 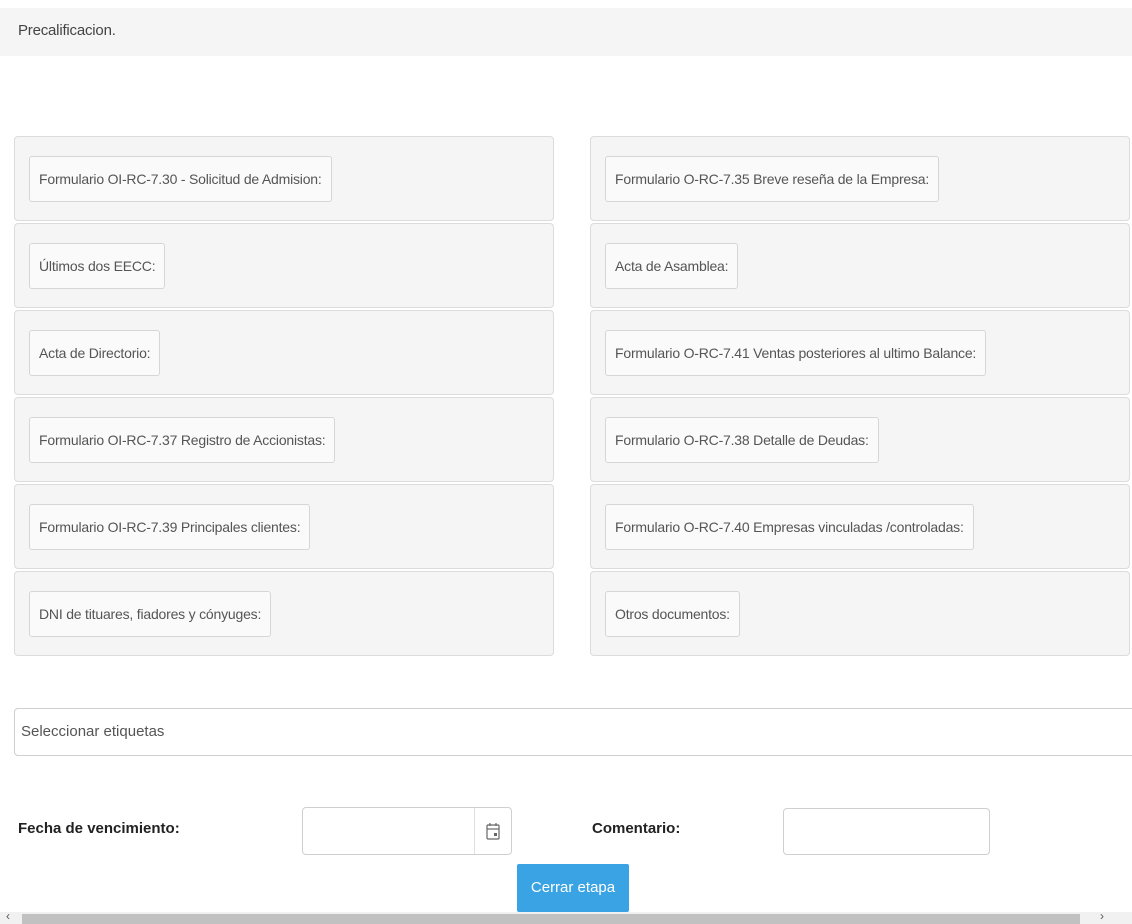 I want to click on fecha-vencimiento-label: Fecha de vencimiento:, so click(x=99, y=828).